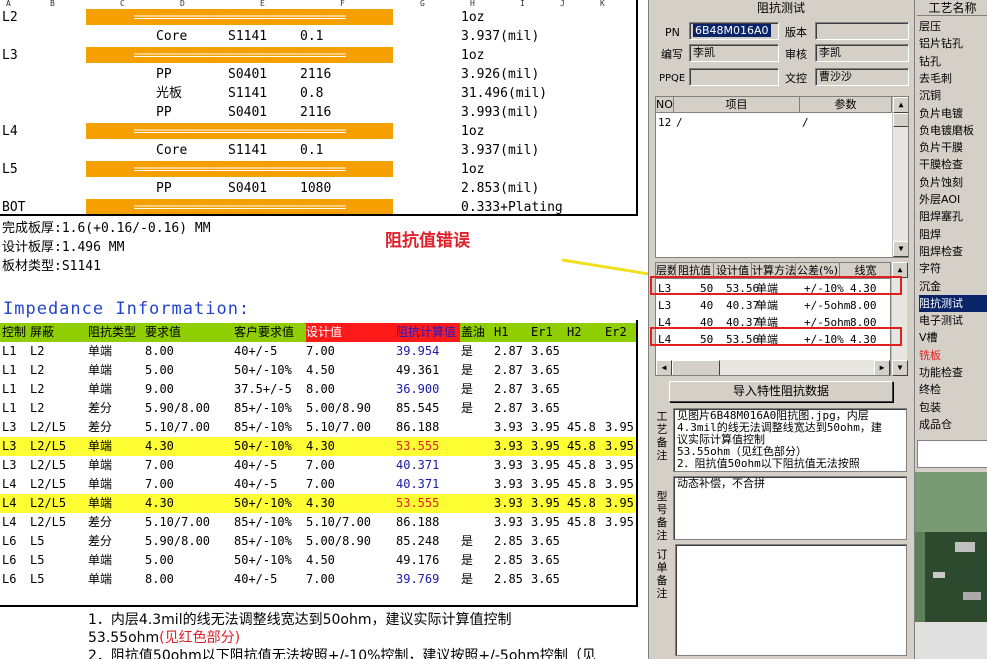  I want to click on items-scrollbar: ▲ ▼, so click(900, 177).